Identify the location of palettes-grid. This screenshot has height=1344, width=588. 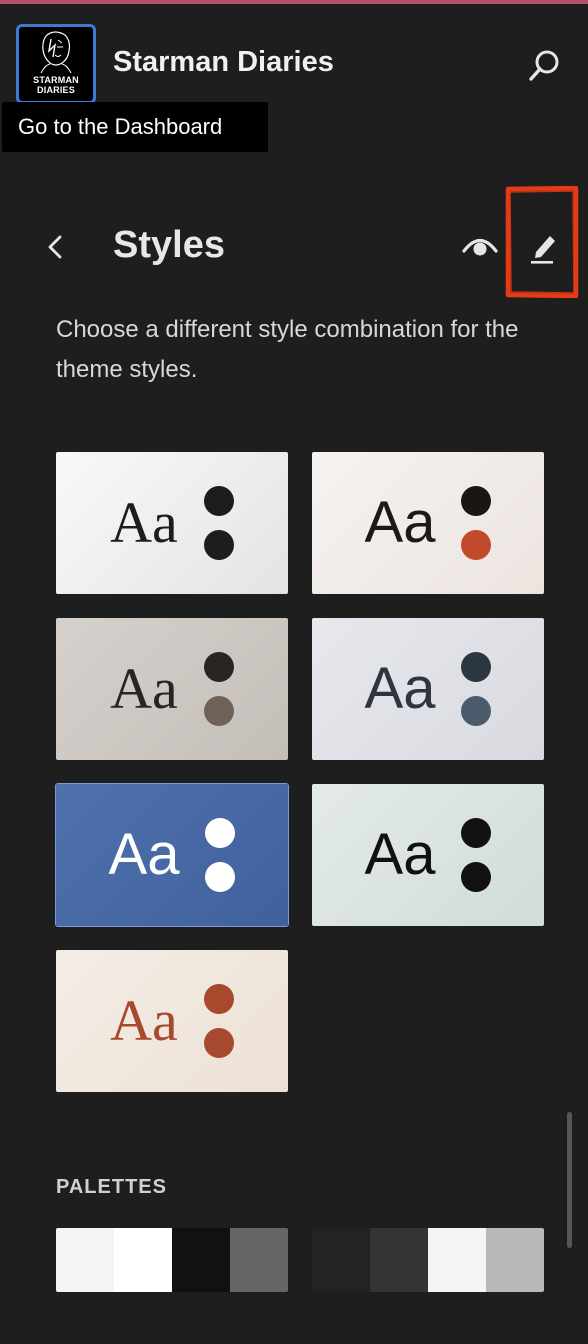
(300, 1260).